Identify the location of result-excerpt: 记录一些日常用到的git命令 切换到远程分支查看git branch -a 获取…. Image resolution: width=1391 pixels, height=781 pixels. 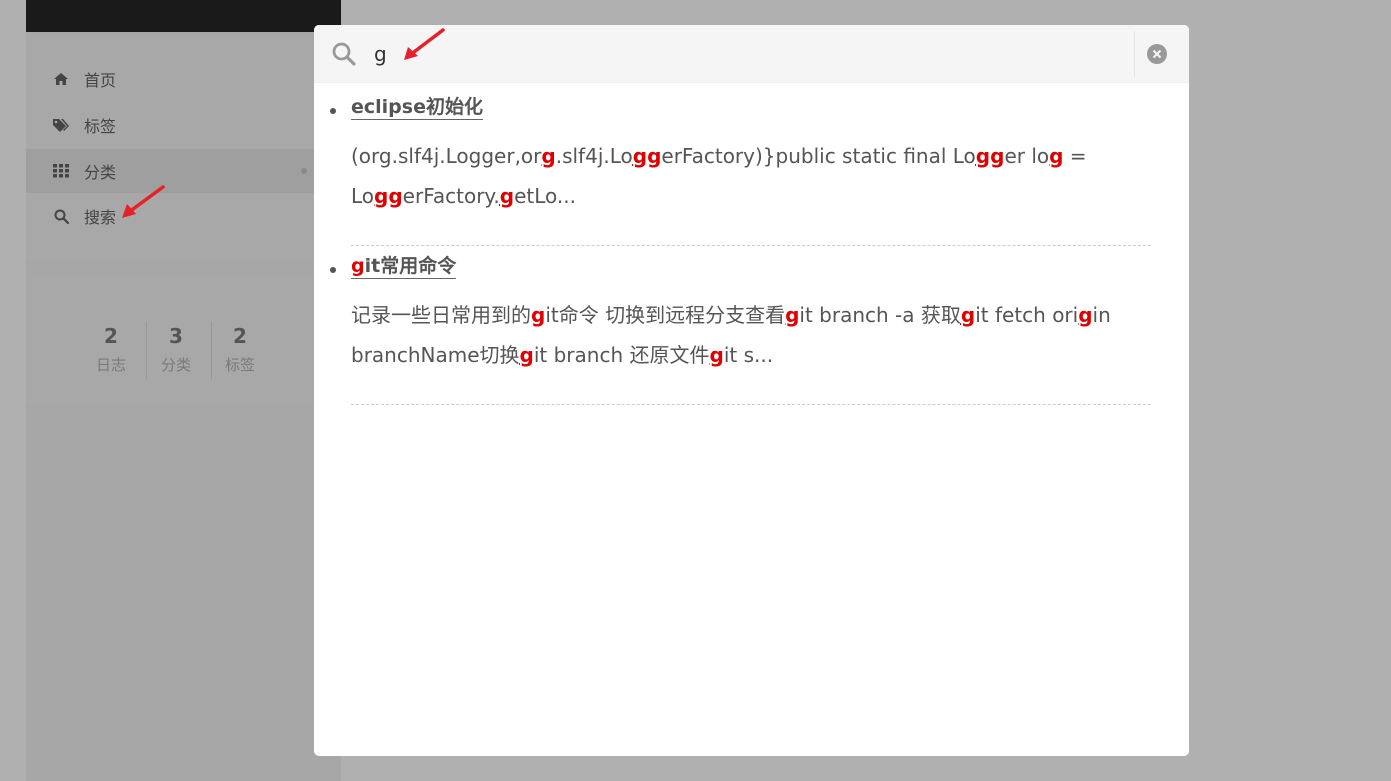
(751, 335).